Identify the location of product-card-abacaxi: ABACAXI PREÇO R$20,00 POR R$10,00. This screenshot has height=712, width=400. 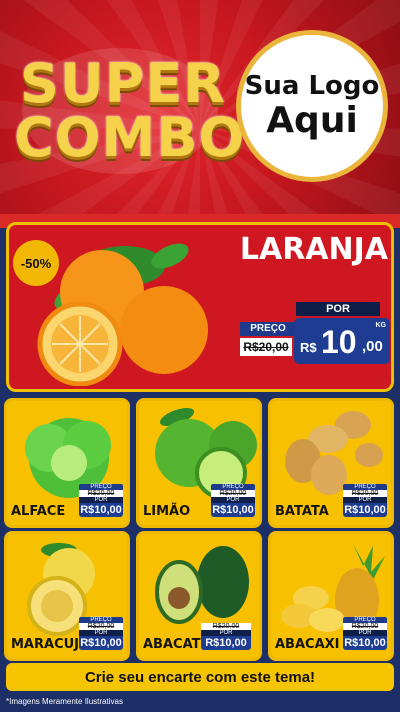
(331, 596).